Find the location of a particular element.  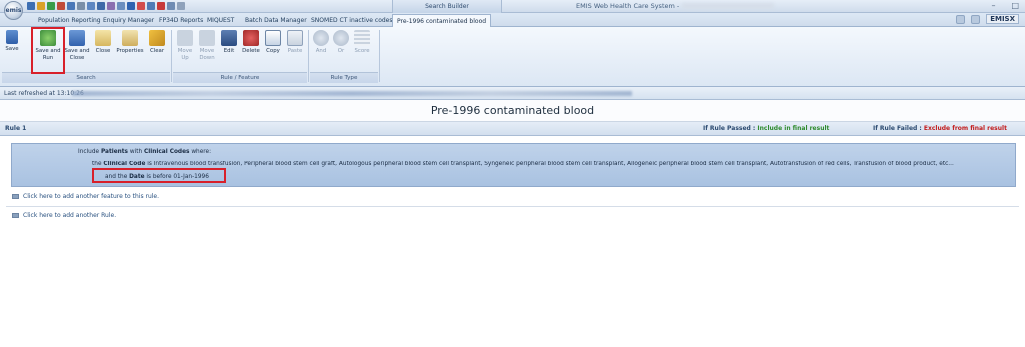

eraser-icon is located at coordinates (157, 38).